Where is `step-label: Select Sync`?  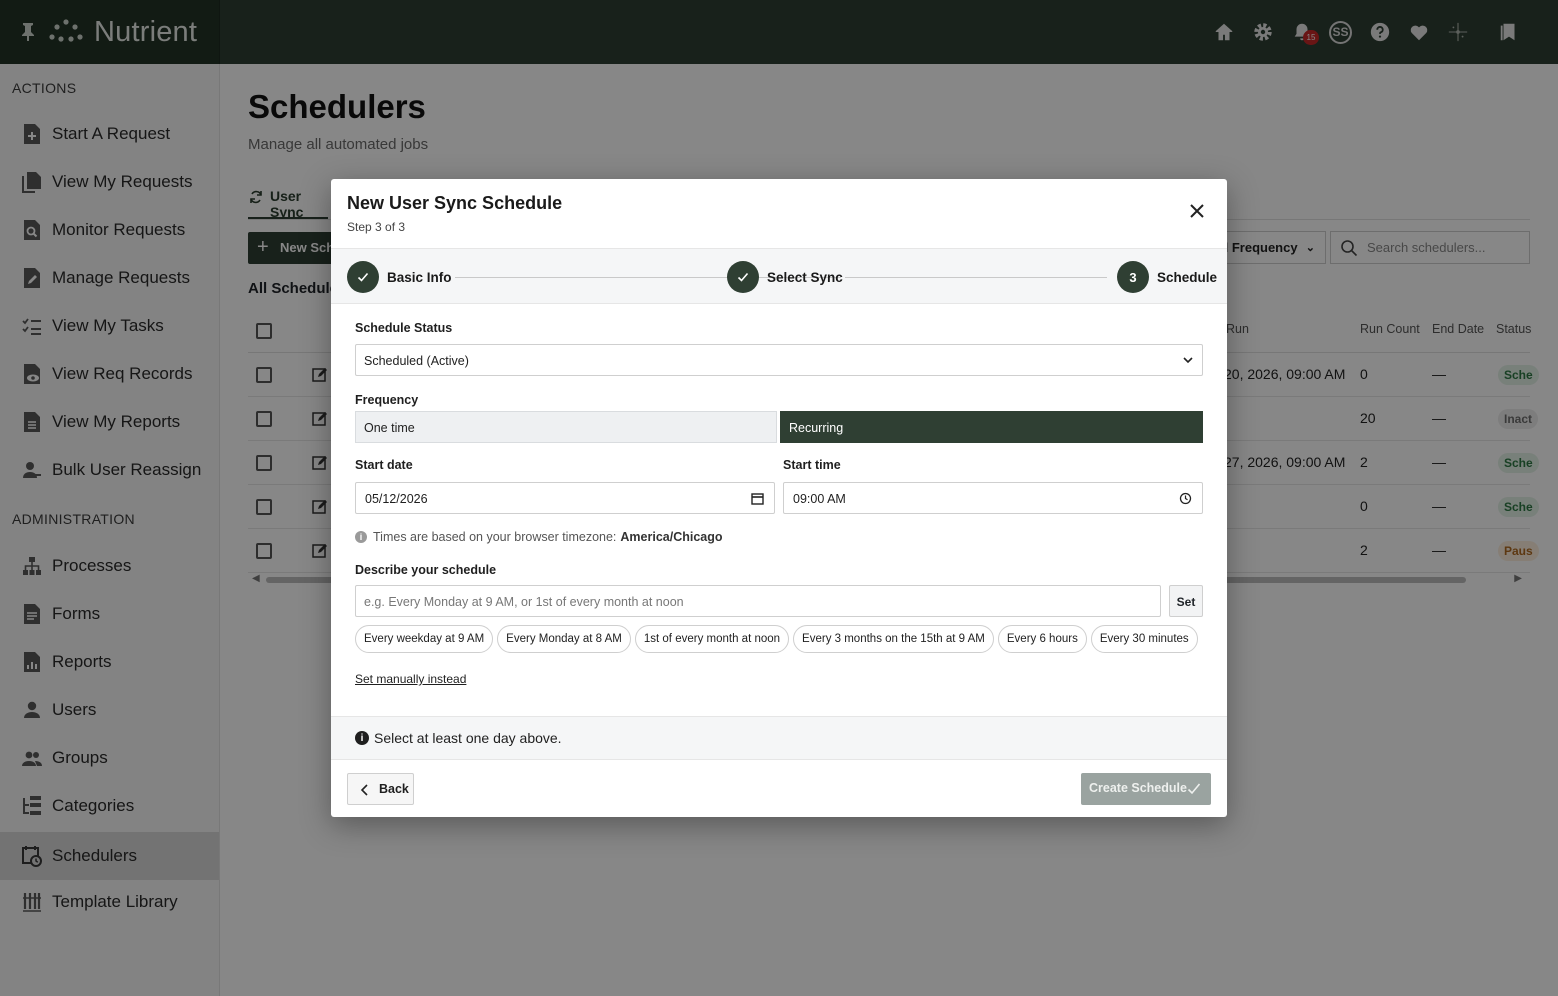
step-label: Select Sync is located at coordinates (805, 277).